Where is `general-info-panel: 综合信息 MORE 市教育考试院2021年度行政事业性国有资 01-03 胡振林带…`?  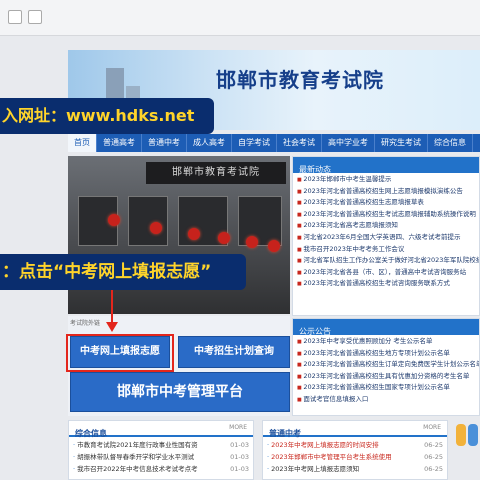
general-info-panel: 综合信息 MORE 市教育考试院2021年度行政事业性国有资 01-03 胡振林带… is located at coordinates (161, 450).